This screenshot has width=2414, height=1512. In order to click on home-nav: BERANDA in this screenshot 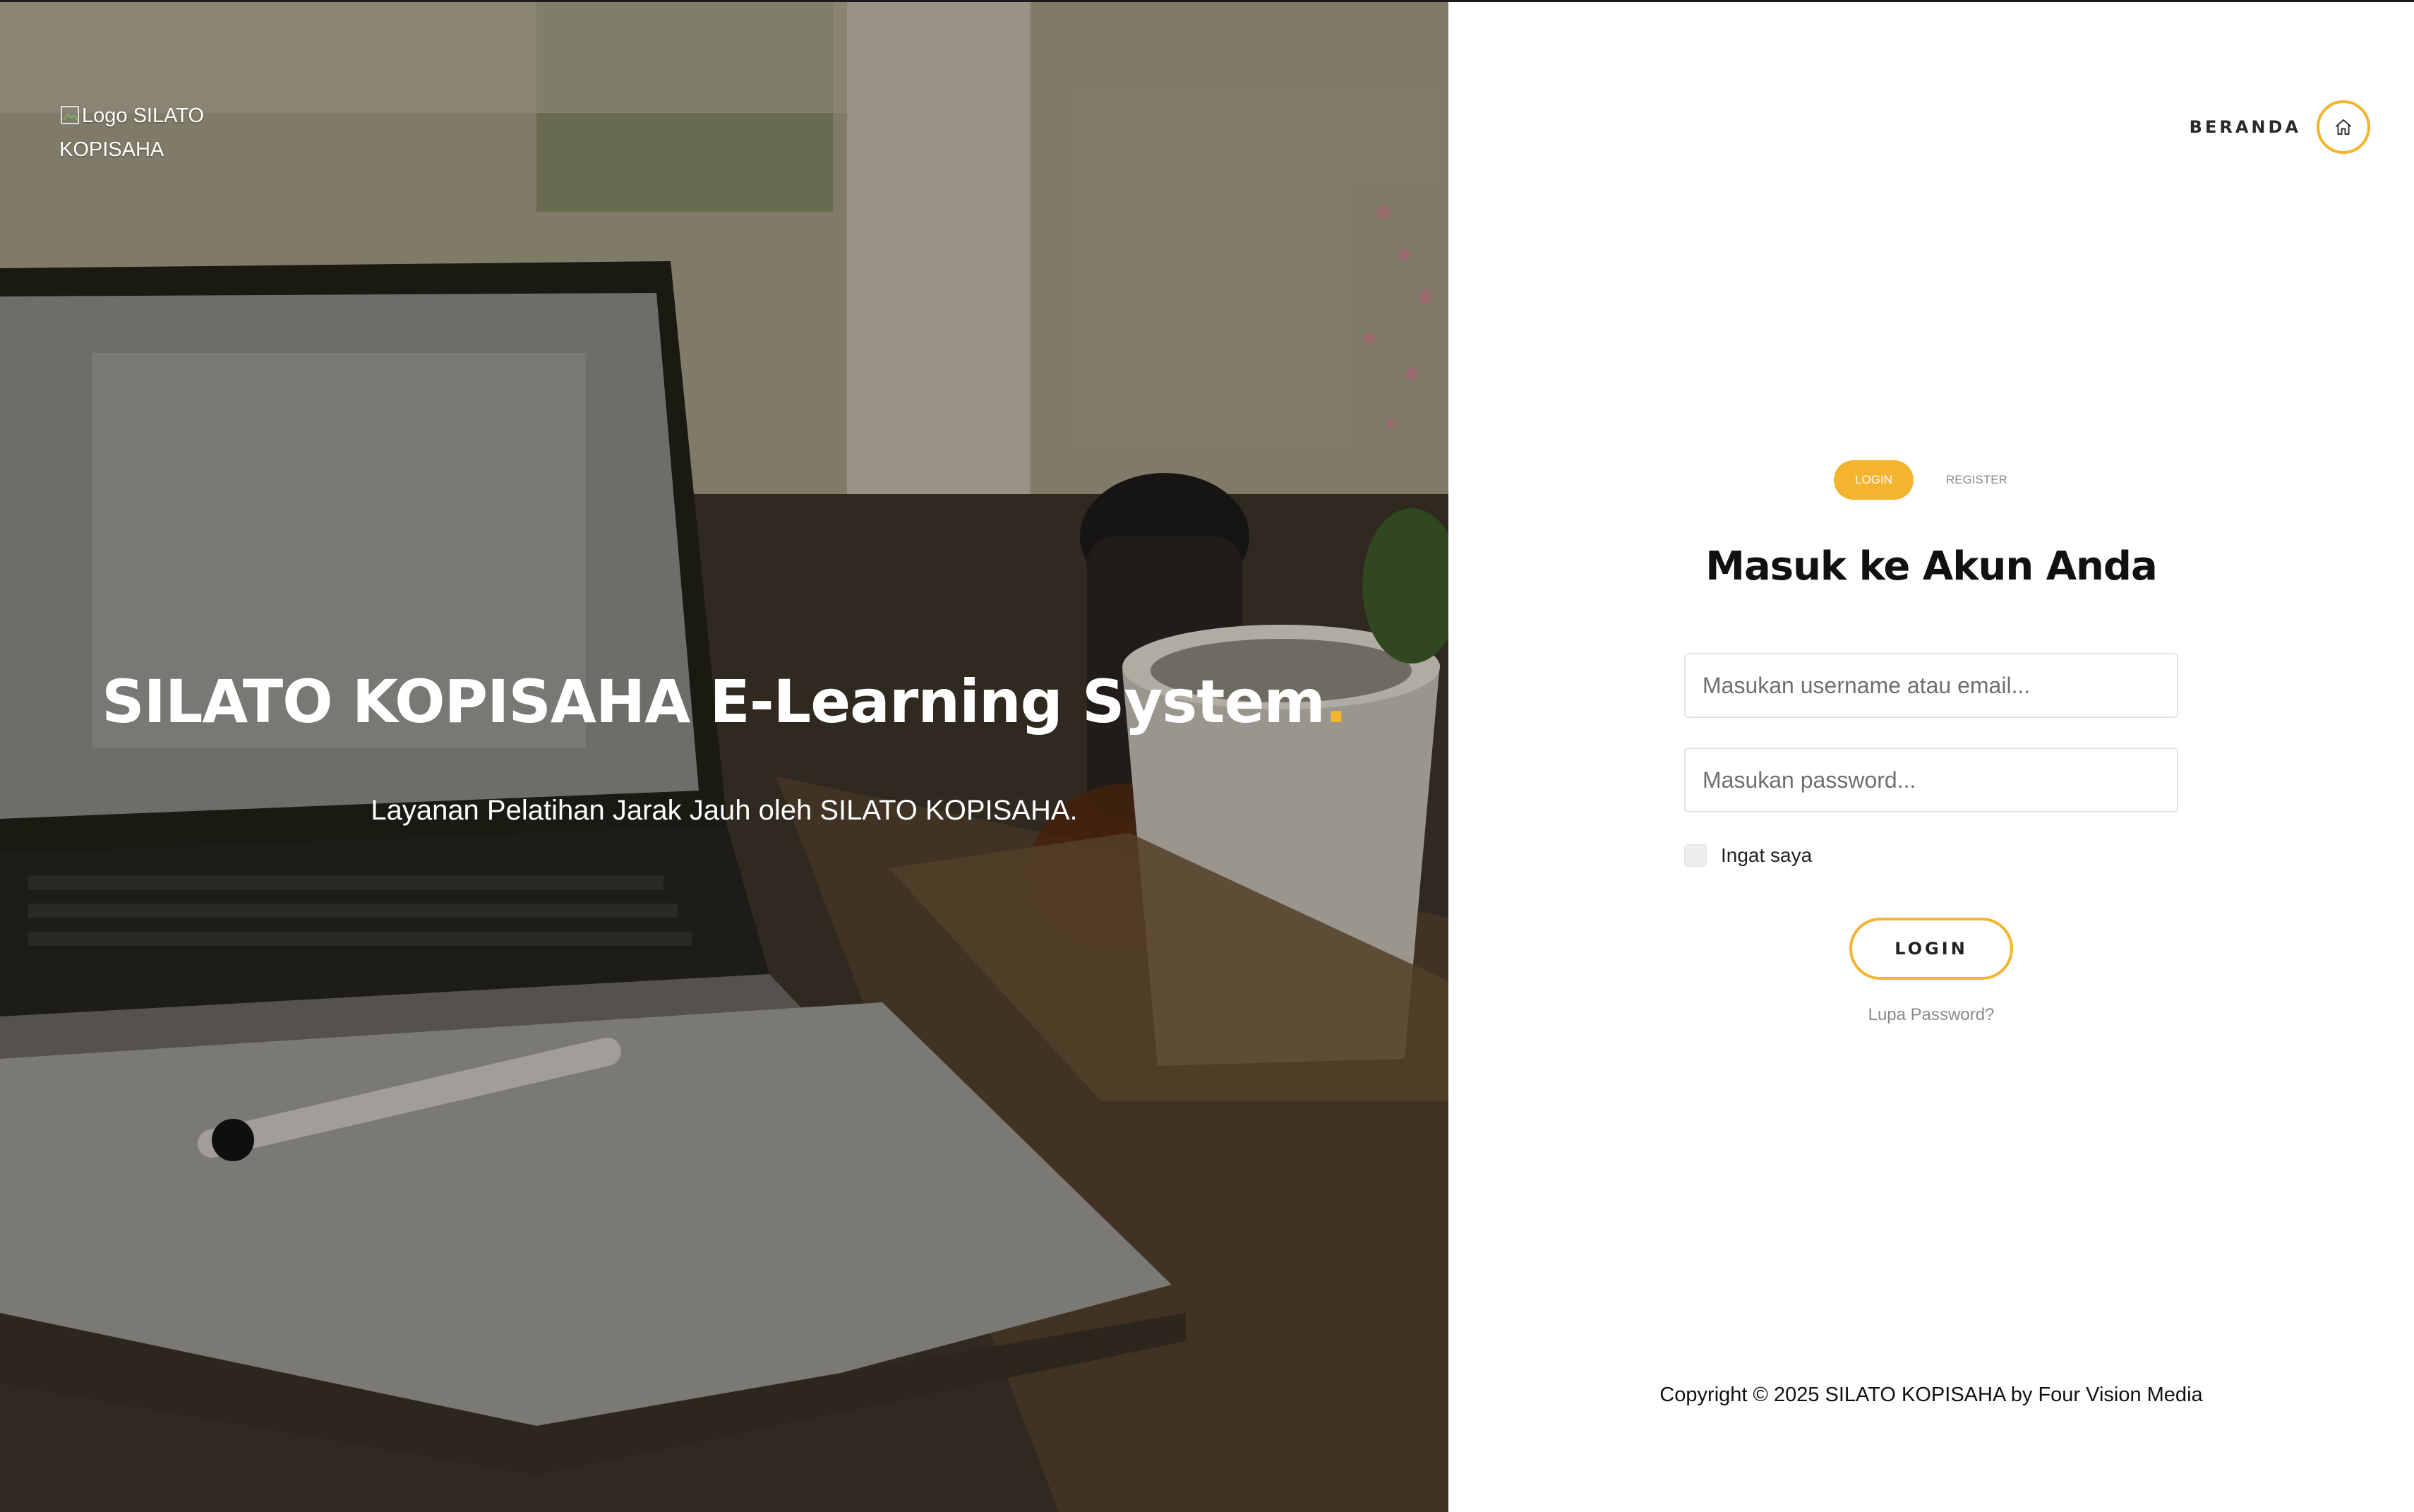, I will do `click(2280, 127)`.